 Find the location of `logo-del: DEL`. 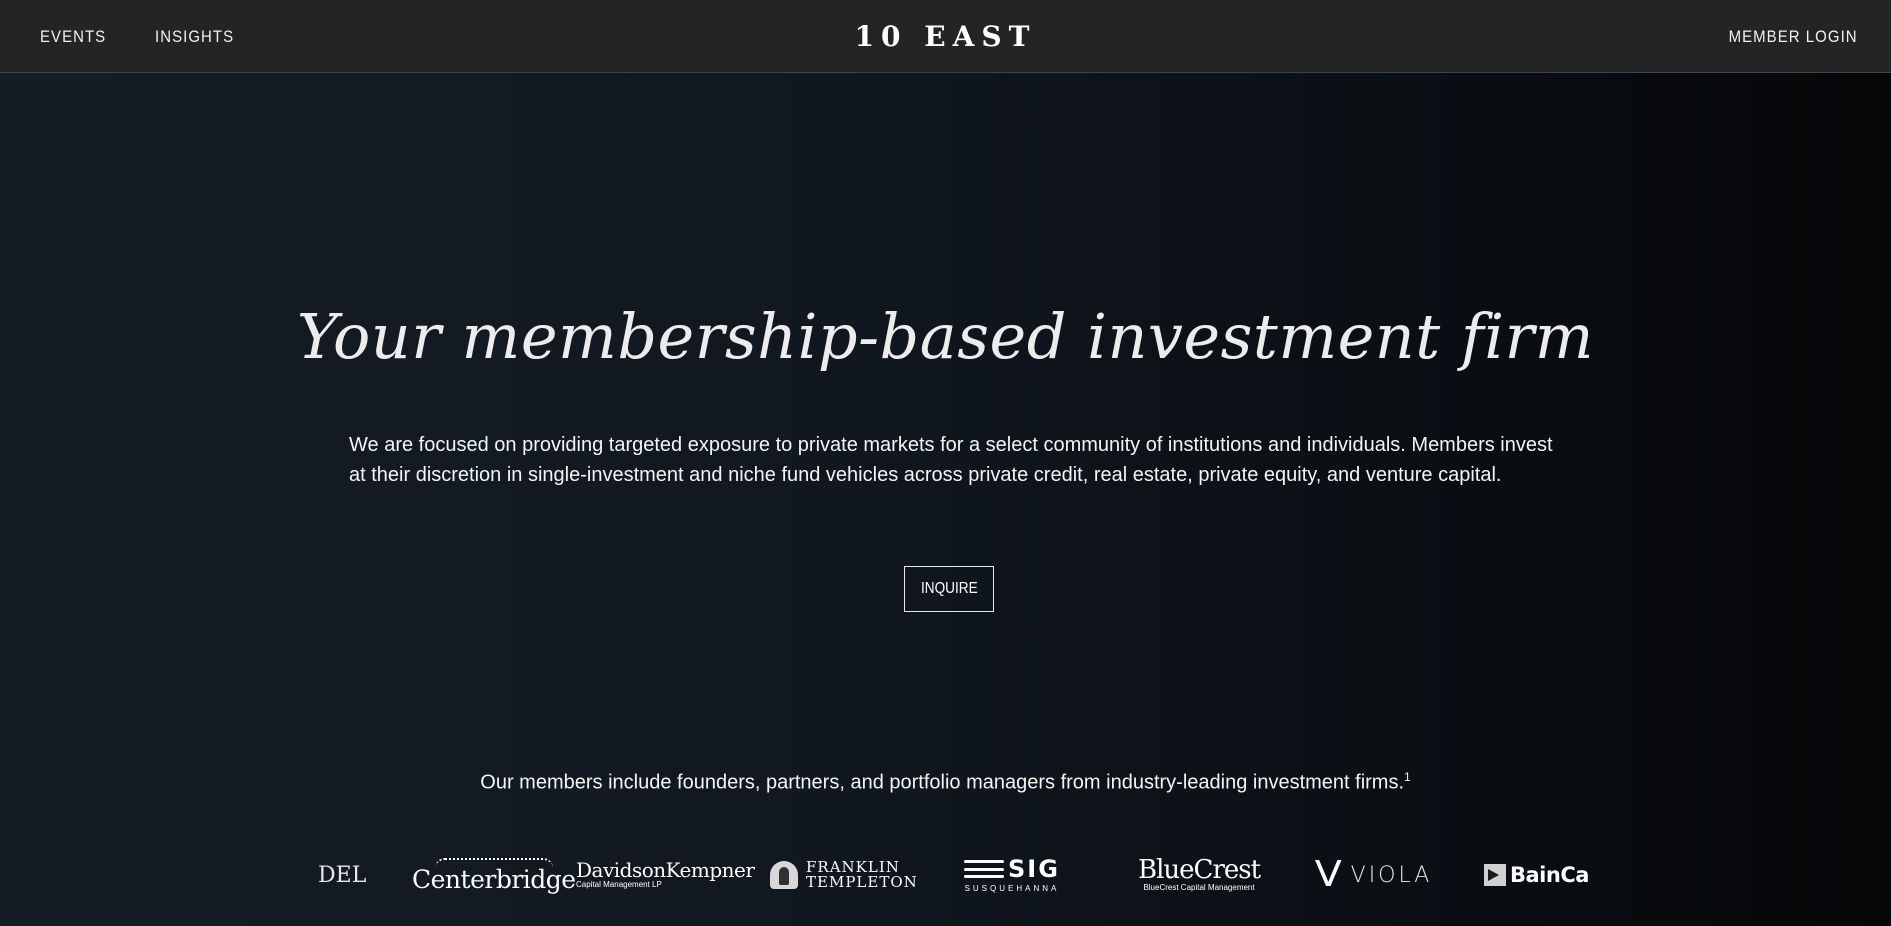

logo-del: DEL is located at coordinates (342, 875).